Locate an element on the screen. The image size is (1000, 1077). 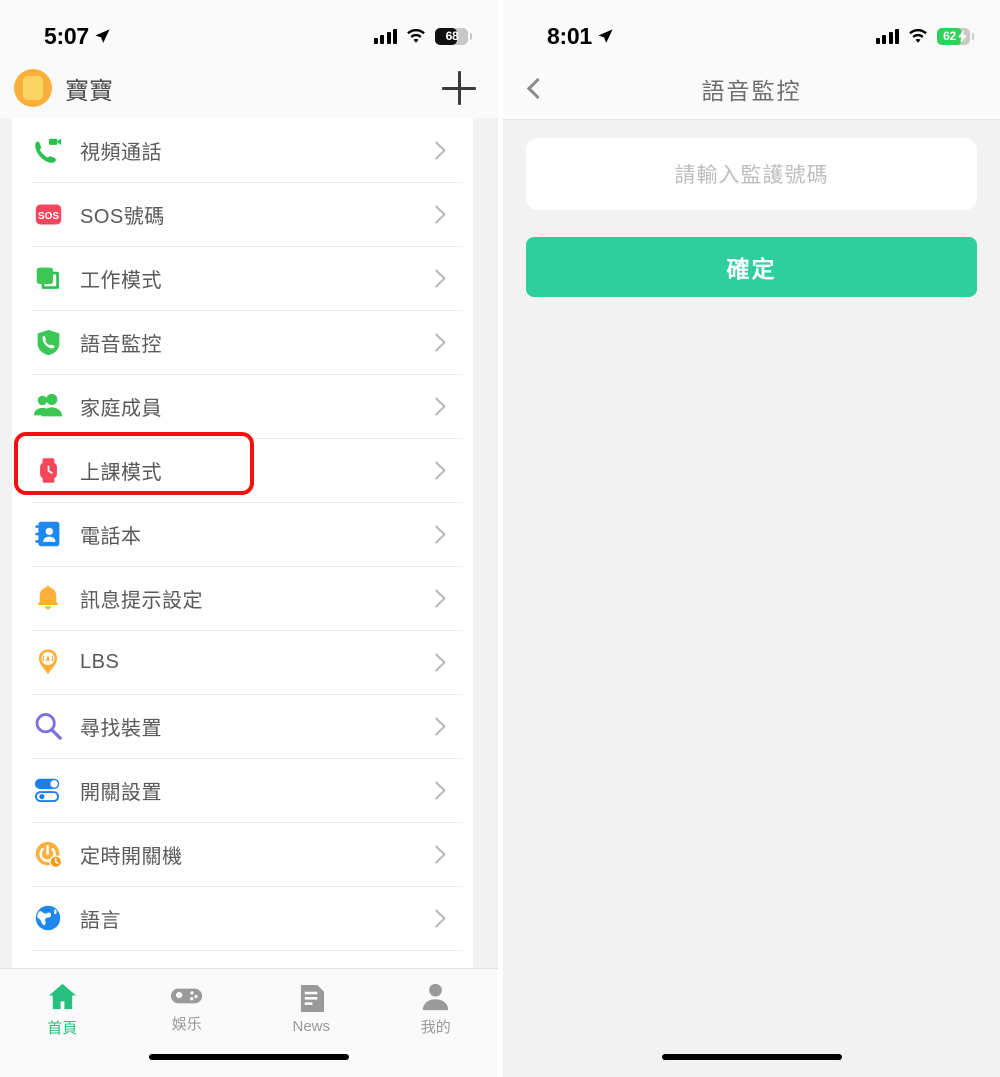
tab-news: News is located at coordinates (311, 1009).